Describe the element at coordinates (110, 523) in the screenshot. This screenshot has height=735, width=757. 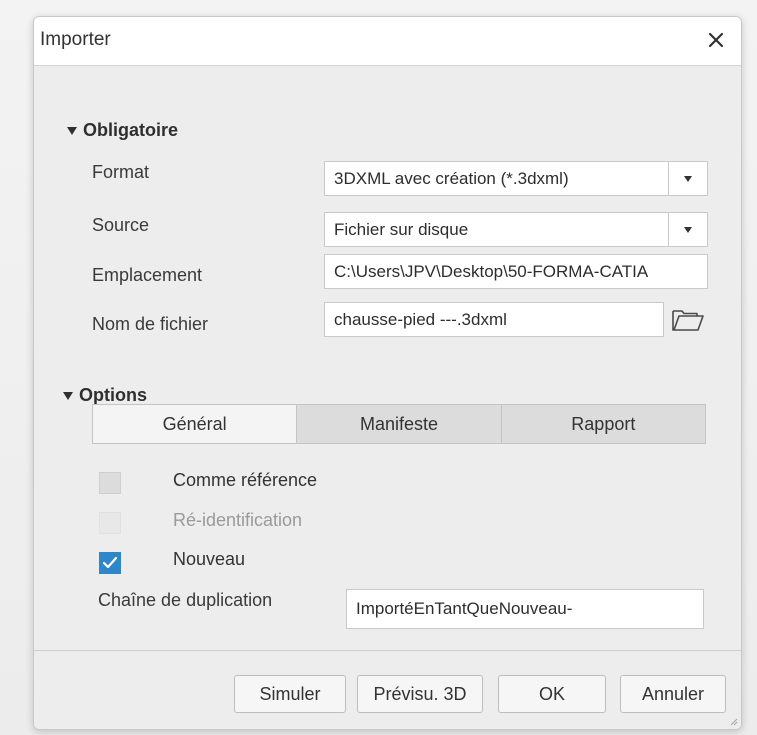
I see `re-identification-checkbox` at that location.